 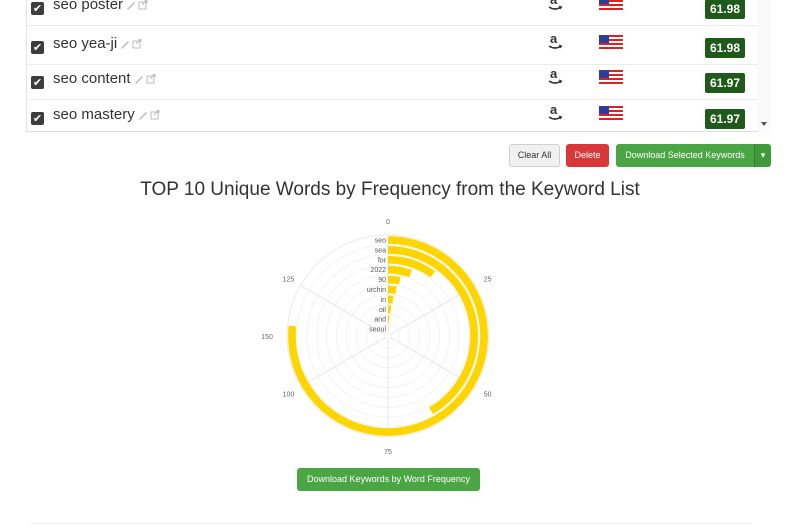 What do you see at coordinates (380, 250) in the screenshot?
I see `category-label: sea` at bounding box center [380, 250].